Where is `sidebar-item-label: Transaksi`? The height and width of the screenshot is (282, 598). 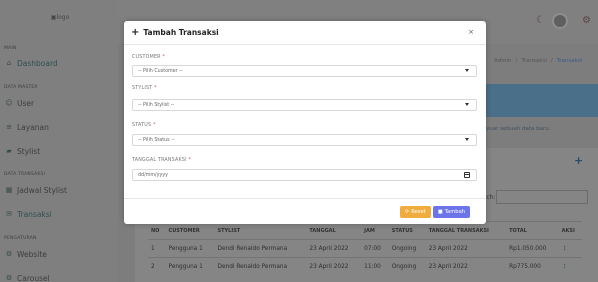 sidebar-item-label: Transaksi is located at coordinates (34, 214).